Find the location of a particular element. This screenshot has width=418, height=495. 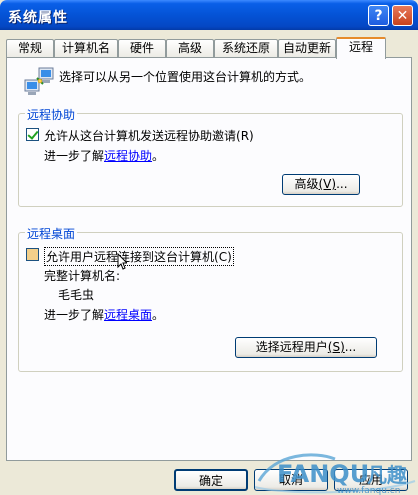

cancel-button: 取消 is located at coordinates (291, 480).